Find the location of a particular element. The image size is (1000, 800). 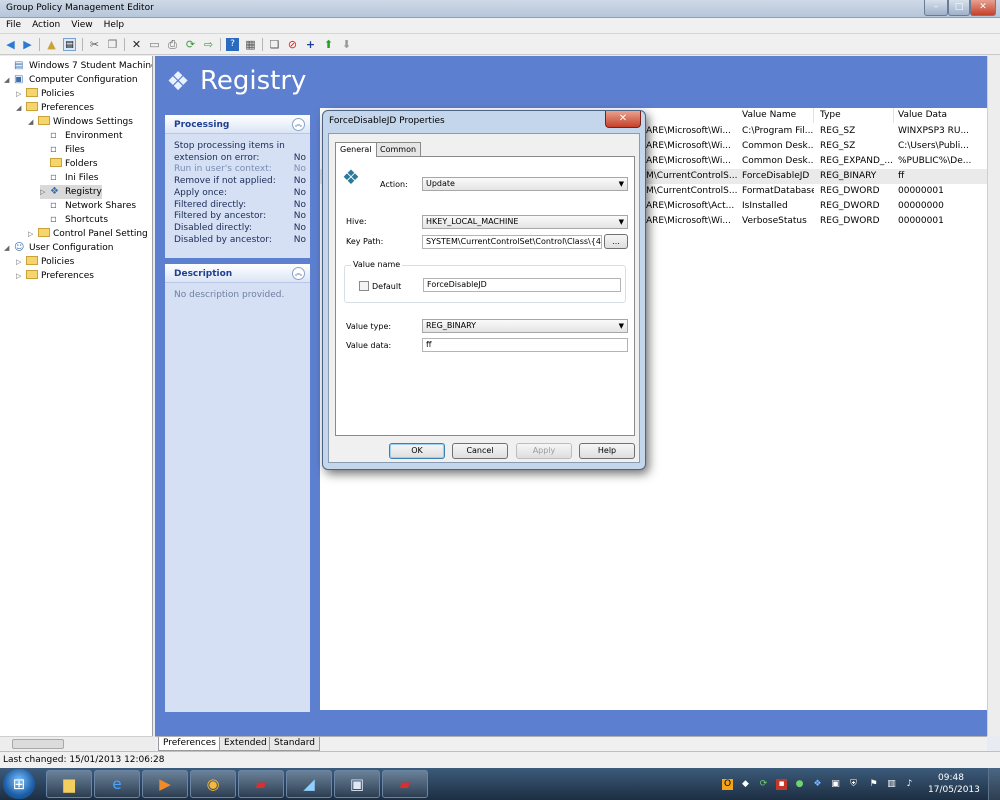

tree-node: ▤ Windows 7 Student Machines [( is located at coordinates (78, 66).